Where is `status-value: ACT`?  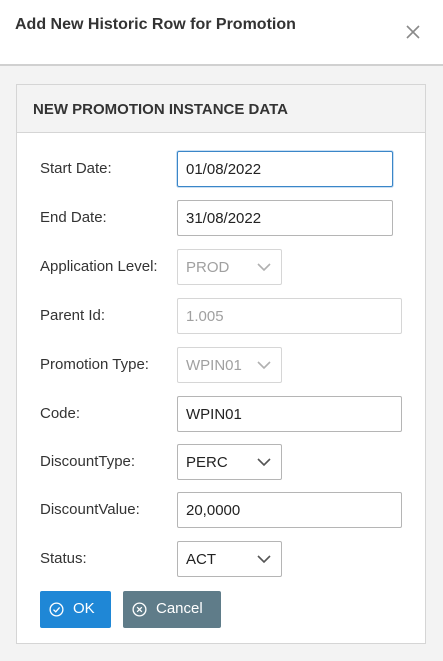 status-value: ACT is located at coordinates (201, 559).